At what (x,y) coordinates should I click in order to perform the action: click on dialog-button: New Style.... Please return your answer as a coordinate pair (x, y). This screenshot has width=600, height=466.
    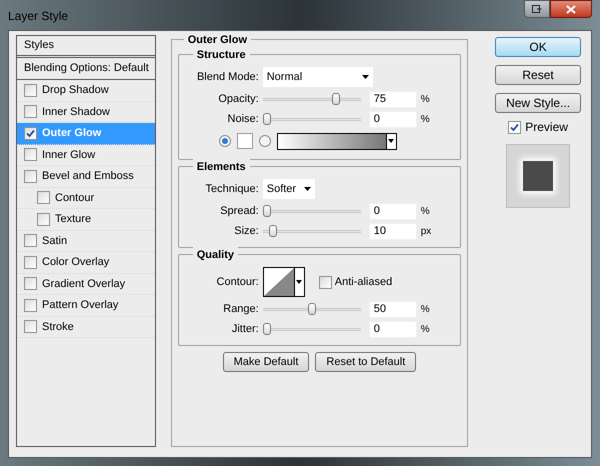
    Looking at the image, I should click on (538, 103).